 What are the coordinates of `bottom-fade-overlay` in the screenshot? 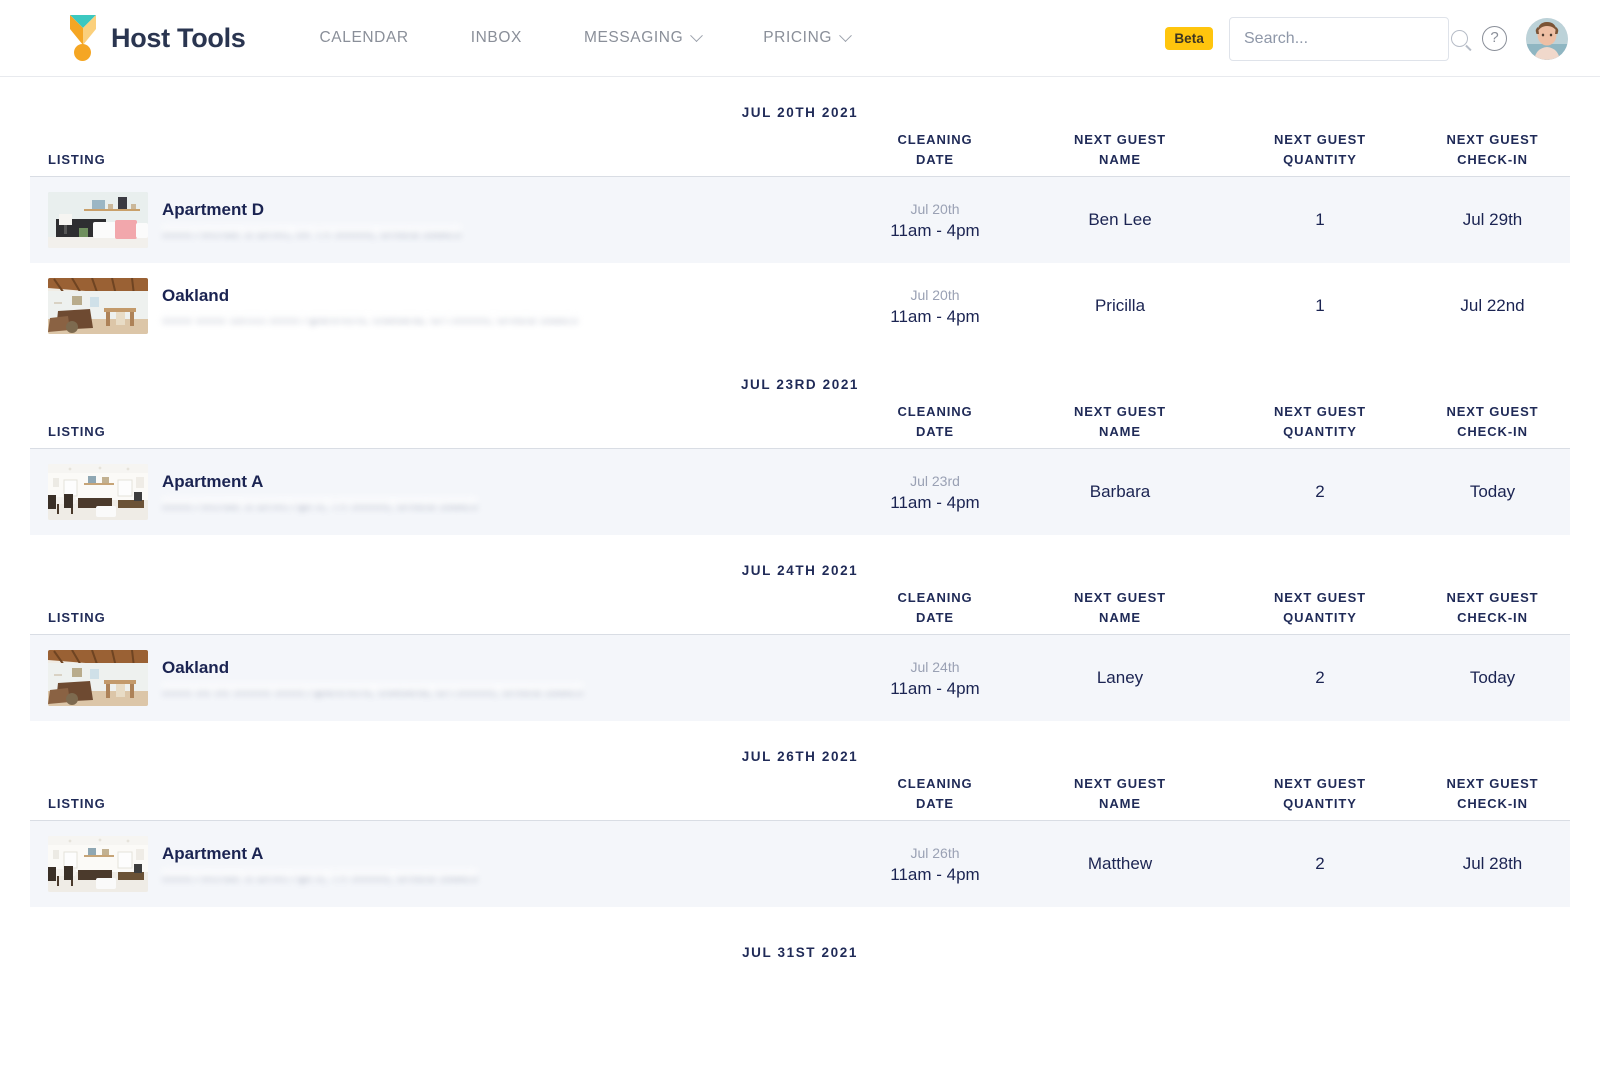 It's located at (800, 1059).